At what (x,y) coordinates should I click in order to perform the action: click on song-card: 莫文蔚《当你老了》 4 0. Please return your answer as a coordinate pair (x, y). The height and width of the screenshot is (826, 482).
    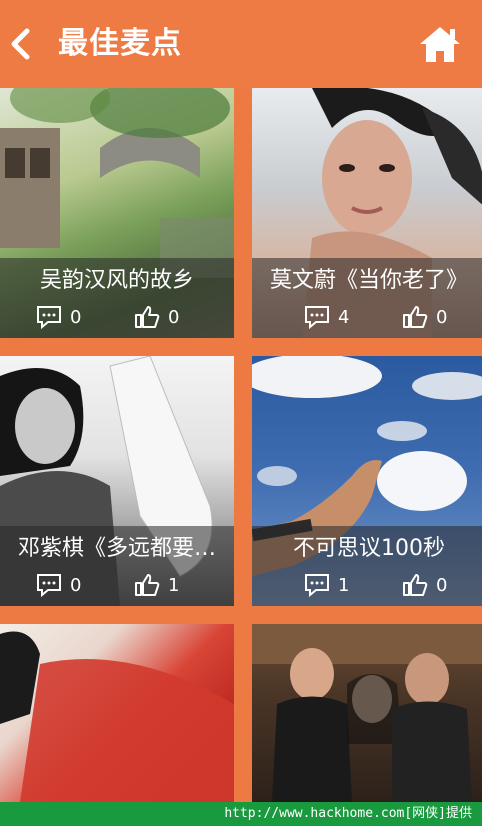
    Looking at the image, I should click on (367, 213).